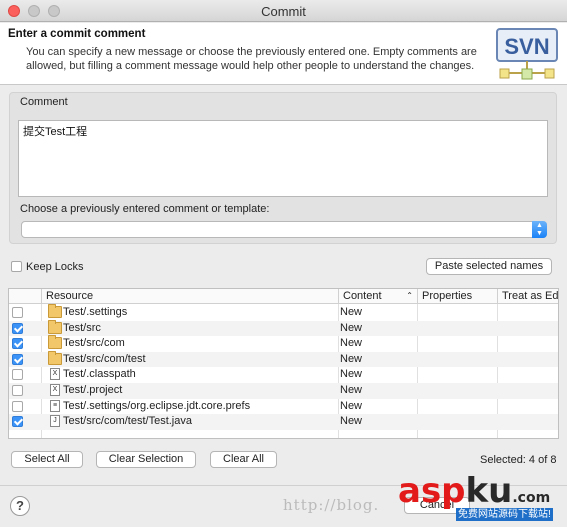 The width and height of the screenshot is (567, 527). I want to click on clear-all-button: Clear All, so click(243, 459).